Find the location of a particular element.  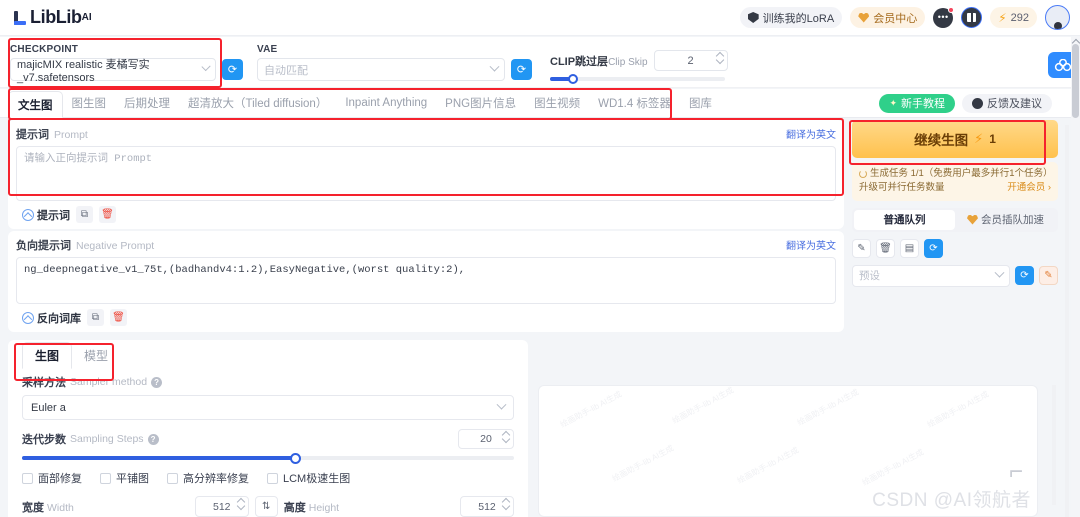

negative-prompt-header: 负向提示词 Negative Prompt 翻译为英文 is located at coordinates (426, 245).